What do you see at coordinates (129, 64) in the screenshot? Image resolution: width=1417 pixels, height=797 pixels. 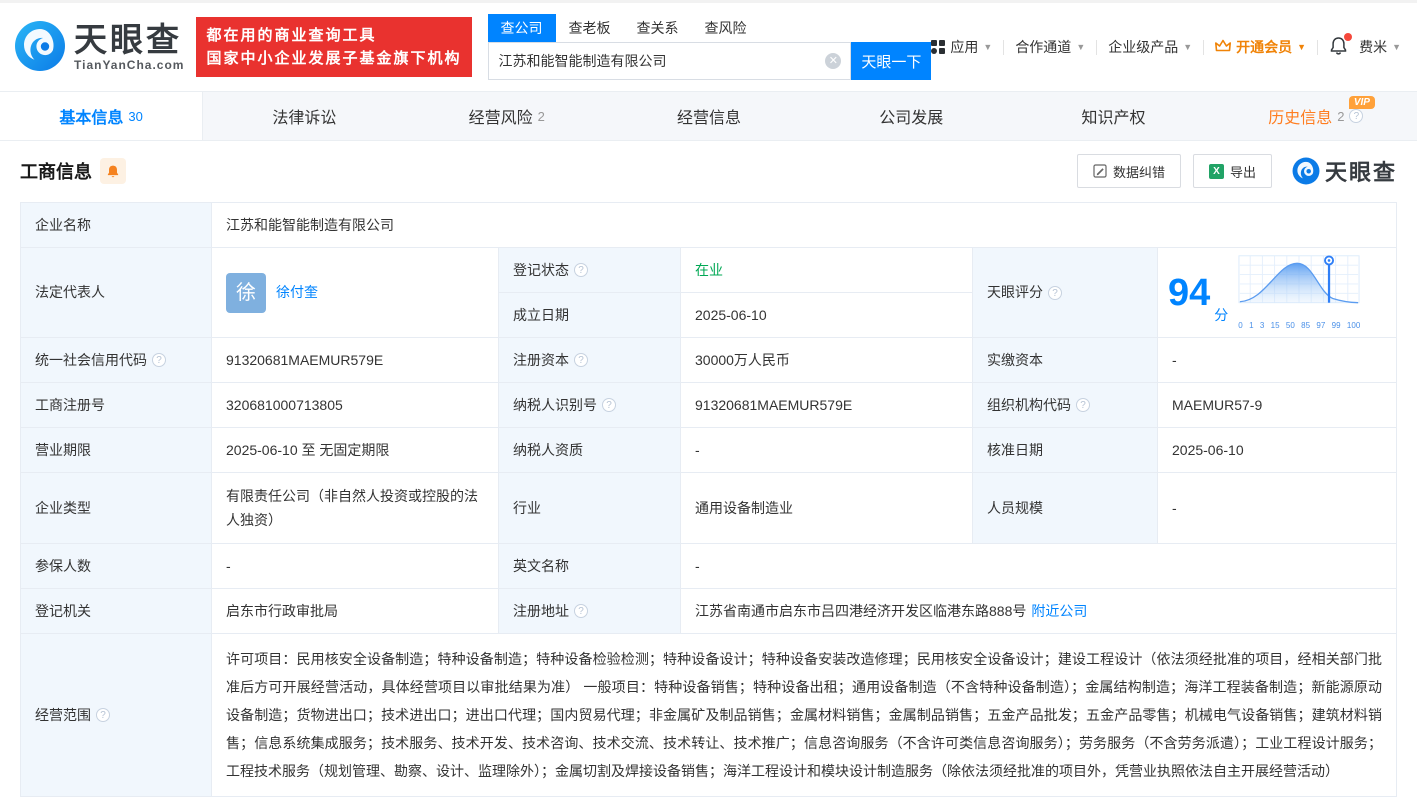 I see `logo-domain: TianYanCha.com` at bounding box center [129, 64].